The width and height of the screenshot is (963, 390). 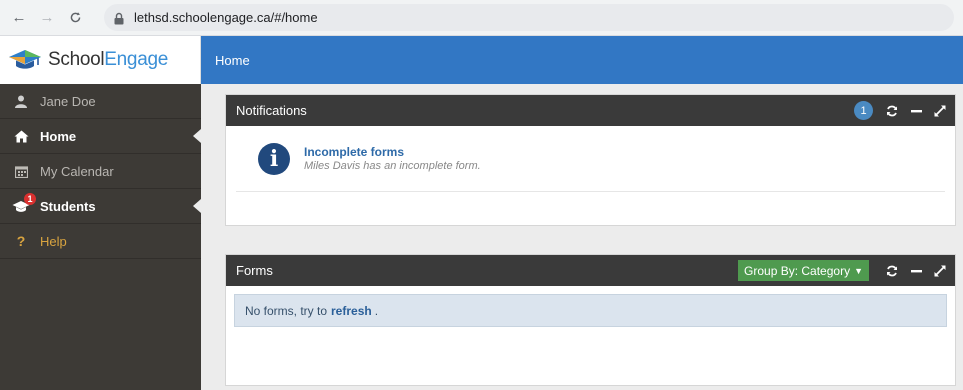 I want to click on forms-empty-period: ., so click(x=376, y=310).